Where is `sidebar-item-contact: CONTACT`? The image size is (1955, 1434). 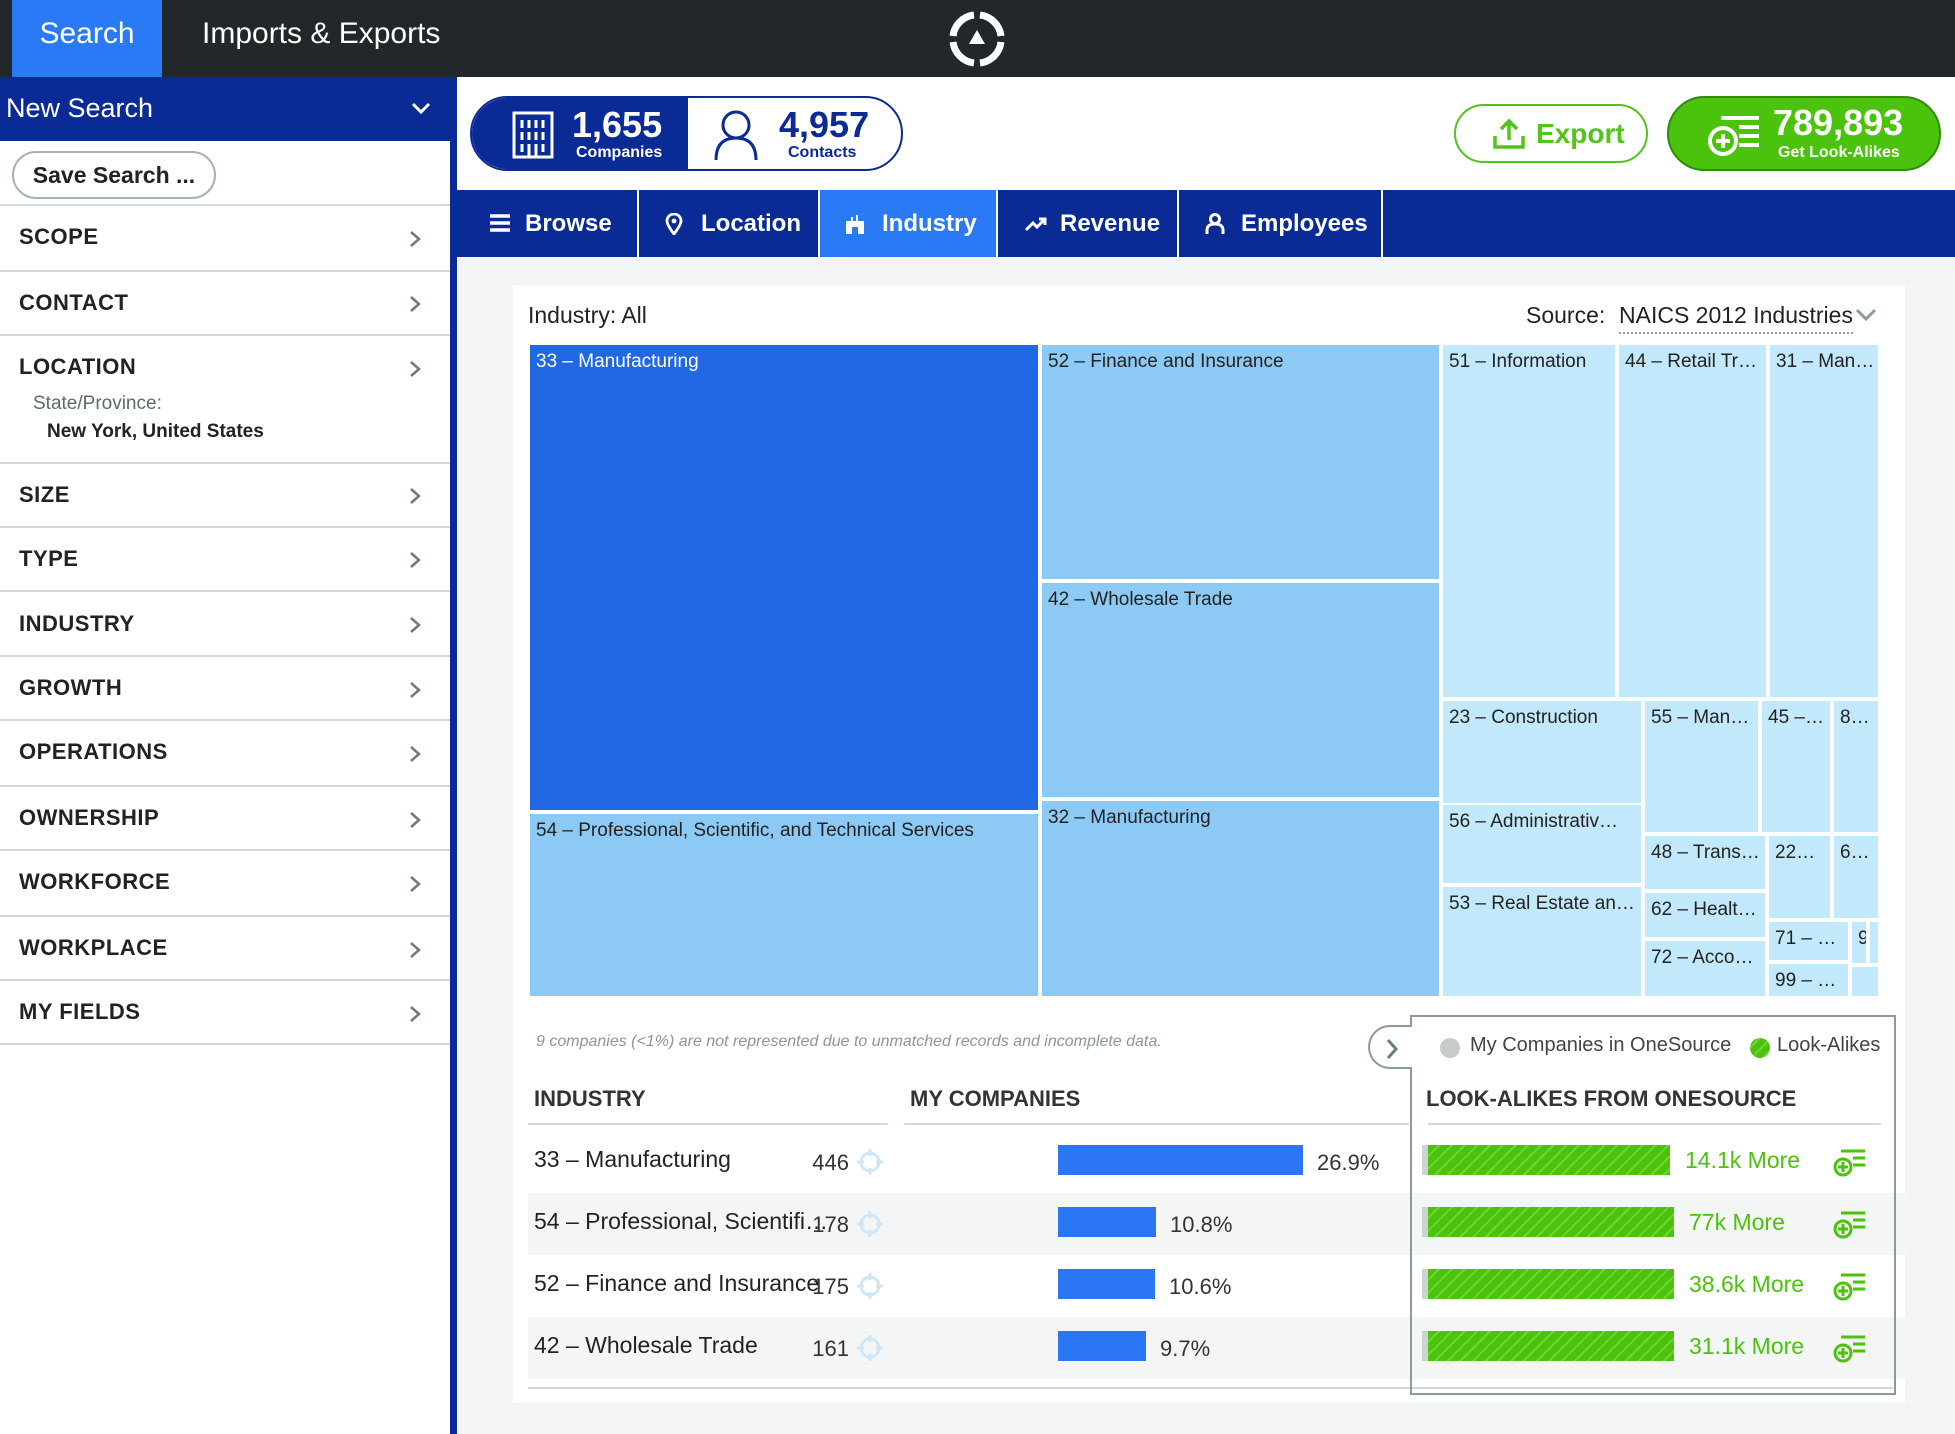 sidebar-item-contact: CONTACT is located at coordinates (225, 302).